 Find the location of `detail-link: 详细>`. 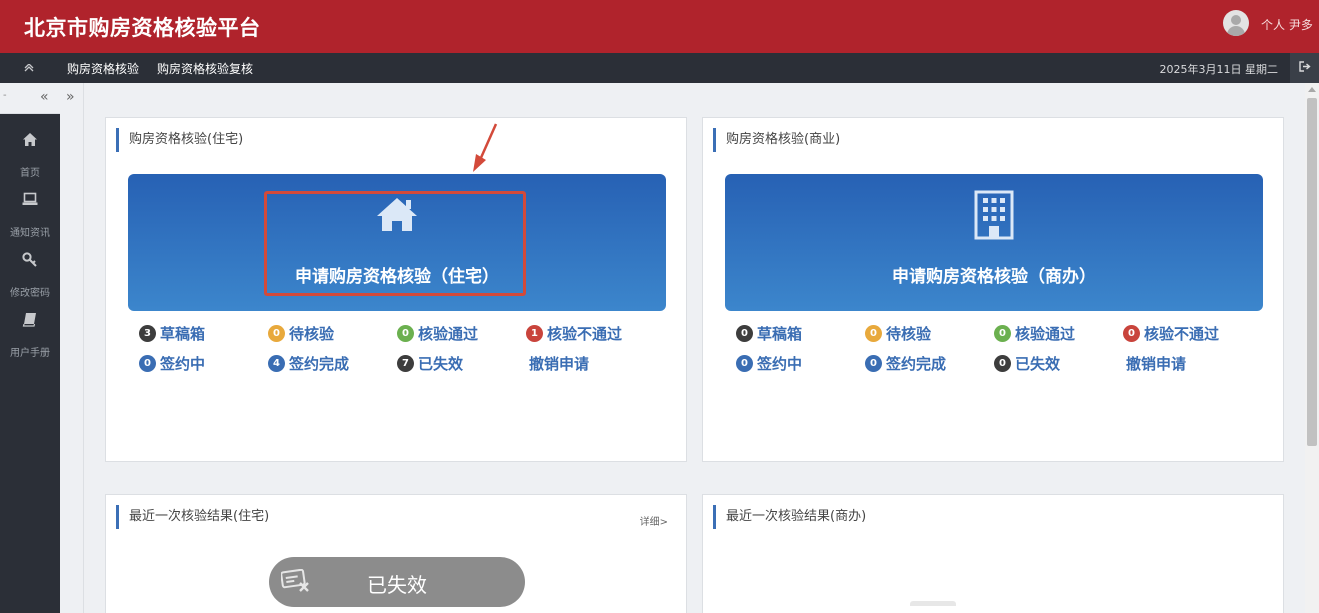

detail-link: 详细> is located at coordinates (654, 520).